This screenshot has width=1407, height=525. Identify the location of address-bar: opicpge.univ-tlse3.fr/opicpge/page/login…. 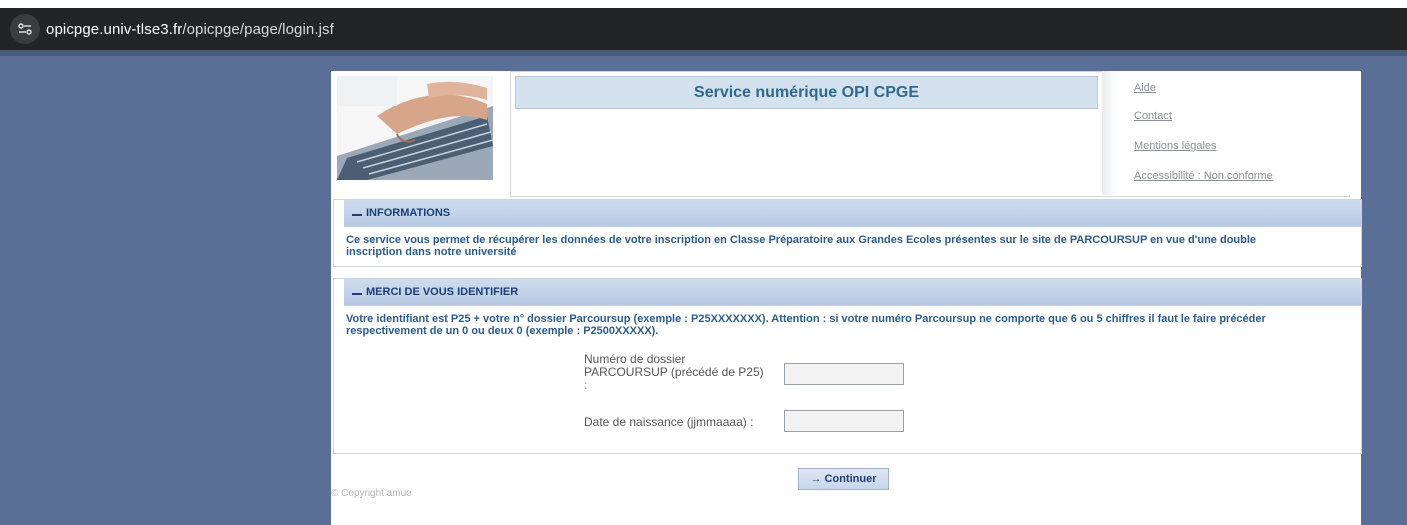
(703, 29).